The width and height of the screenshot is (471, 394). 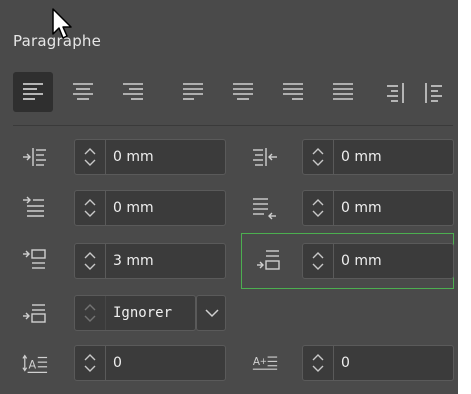 I want to click on drop-cap-chars-field: 0, so click(x=378, y=363).